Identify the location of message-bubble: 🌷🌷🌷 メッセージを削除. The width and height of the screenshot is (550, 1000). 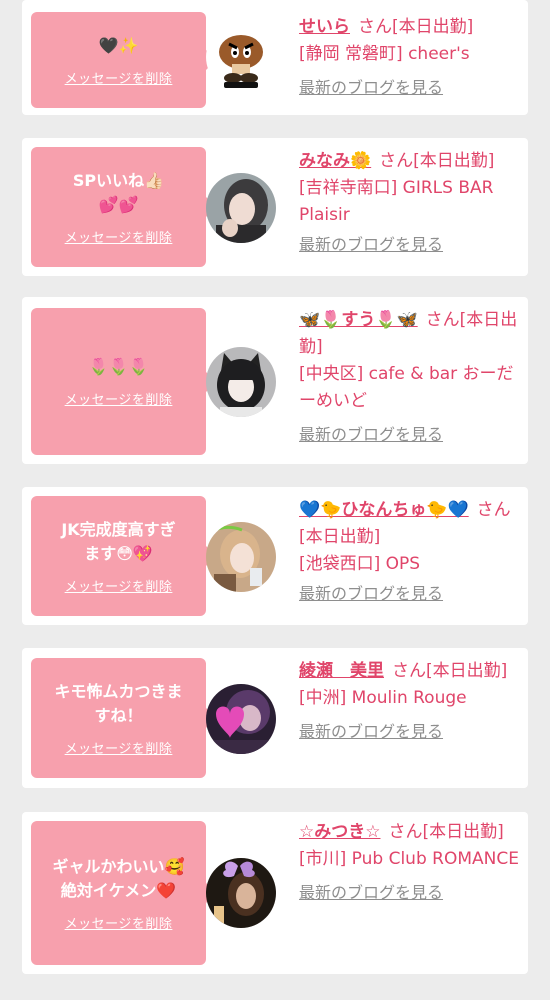
(123, 381).